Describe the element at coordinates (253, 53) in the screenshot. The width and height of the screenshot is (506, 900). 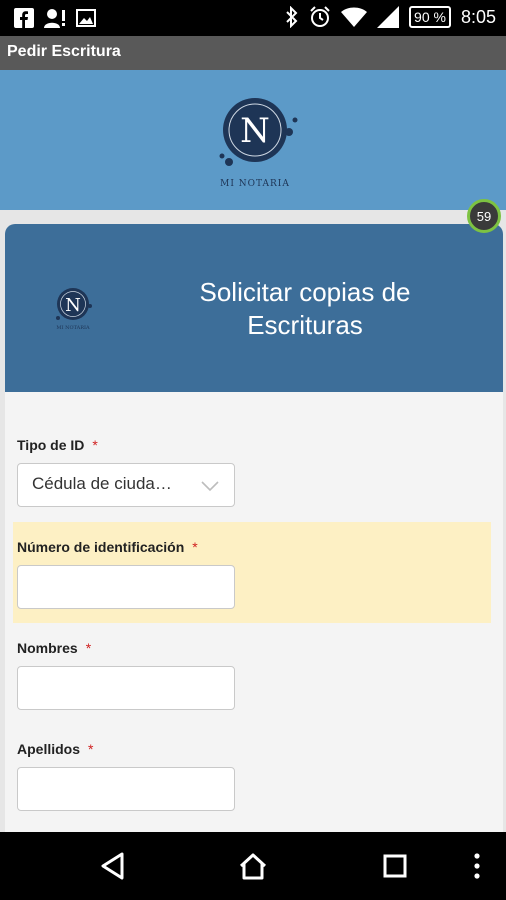
I see `app-bar: Pedir Escritura` at that location.